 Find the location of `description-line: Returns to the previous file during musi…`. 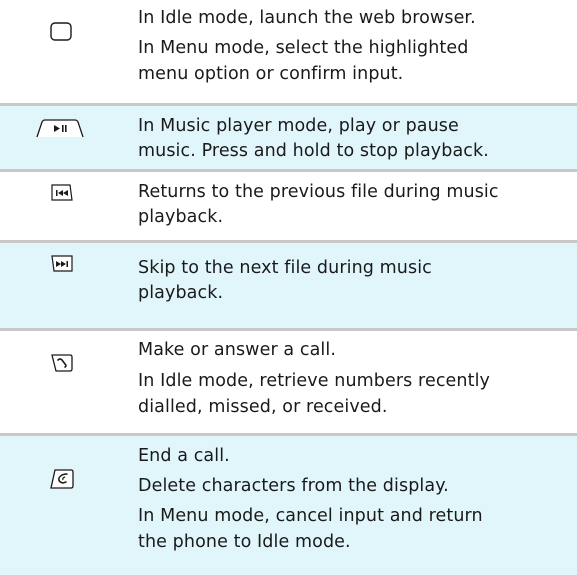

description-line: Returns to the previous file during musi… is located at coordinates (318, 192).